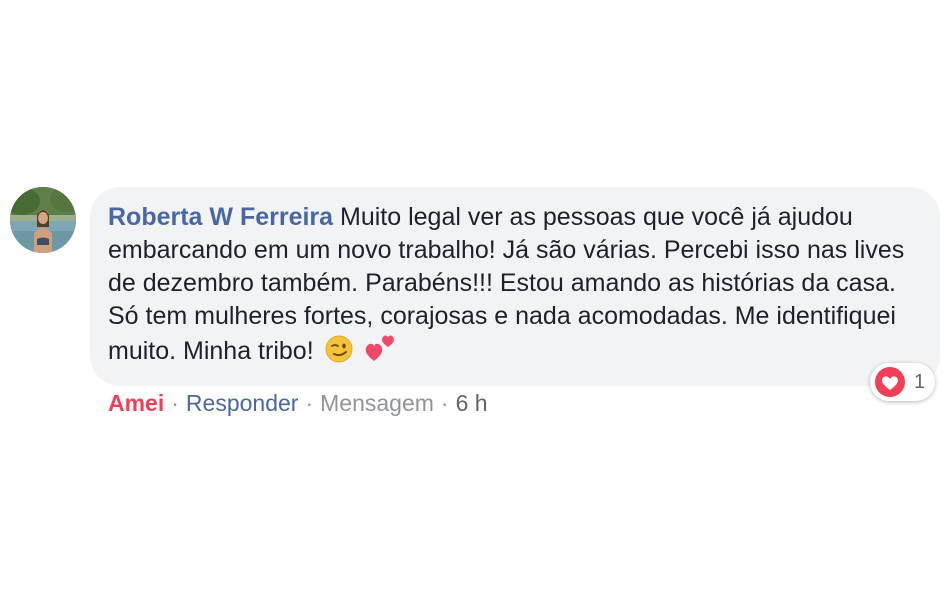  I want to click on love-reaction-icon, so click(890, 382).